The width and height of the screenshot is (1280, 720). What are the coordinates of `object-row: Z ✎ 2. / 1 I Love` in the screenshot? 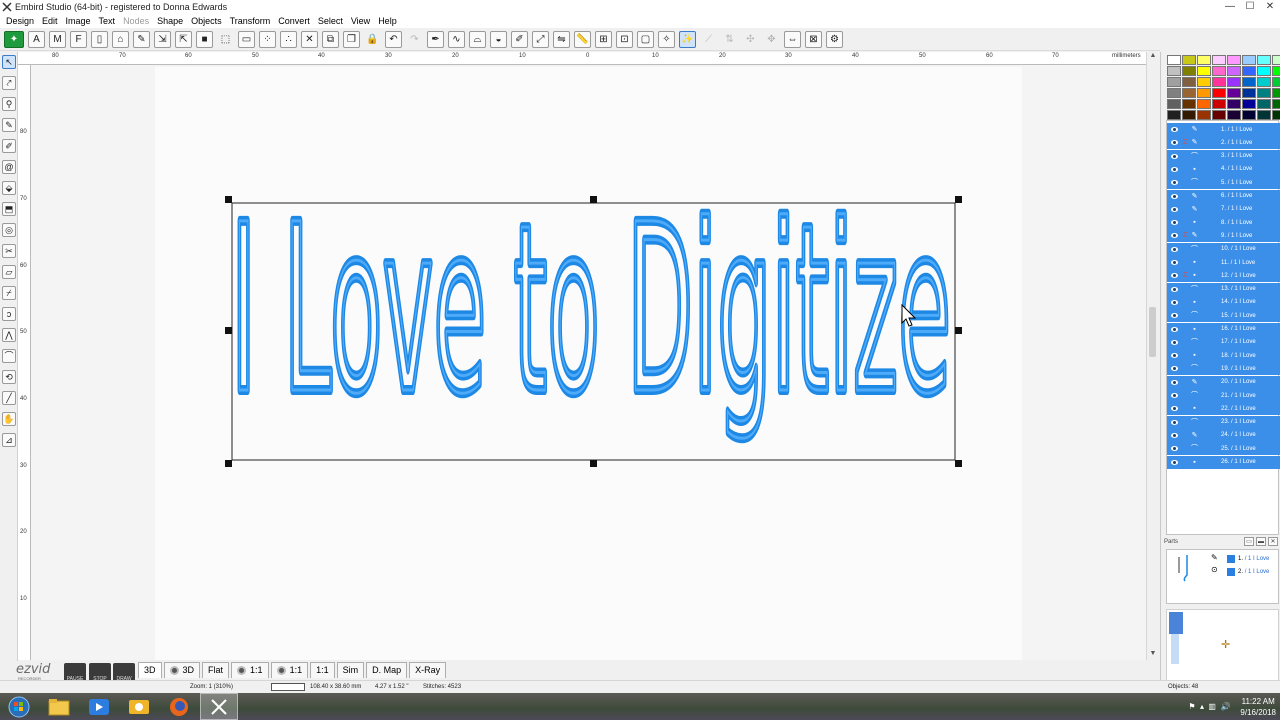 It's located at (1223, 143).